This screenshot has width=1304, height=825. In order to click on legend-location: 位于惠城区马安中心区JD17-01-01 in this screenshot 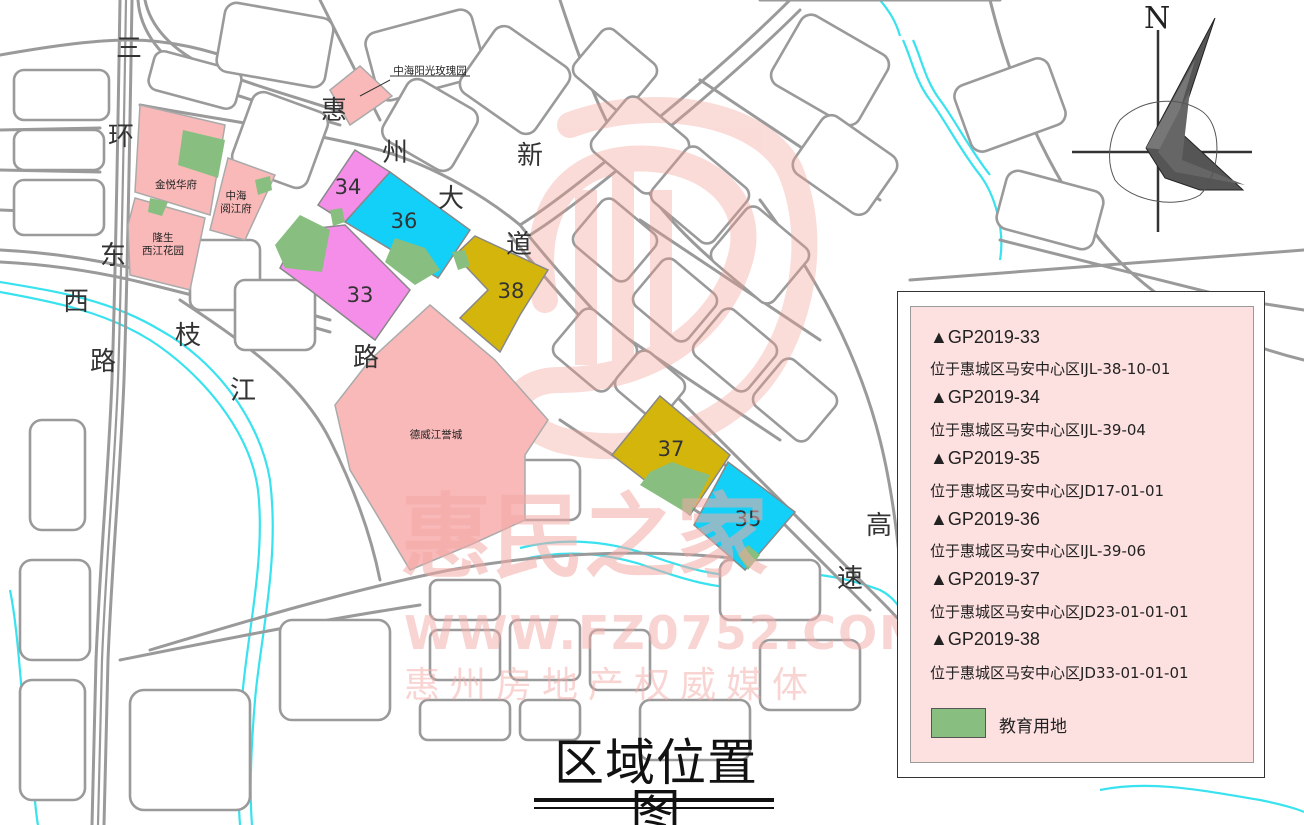, I will do `click(1047, 491)`.